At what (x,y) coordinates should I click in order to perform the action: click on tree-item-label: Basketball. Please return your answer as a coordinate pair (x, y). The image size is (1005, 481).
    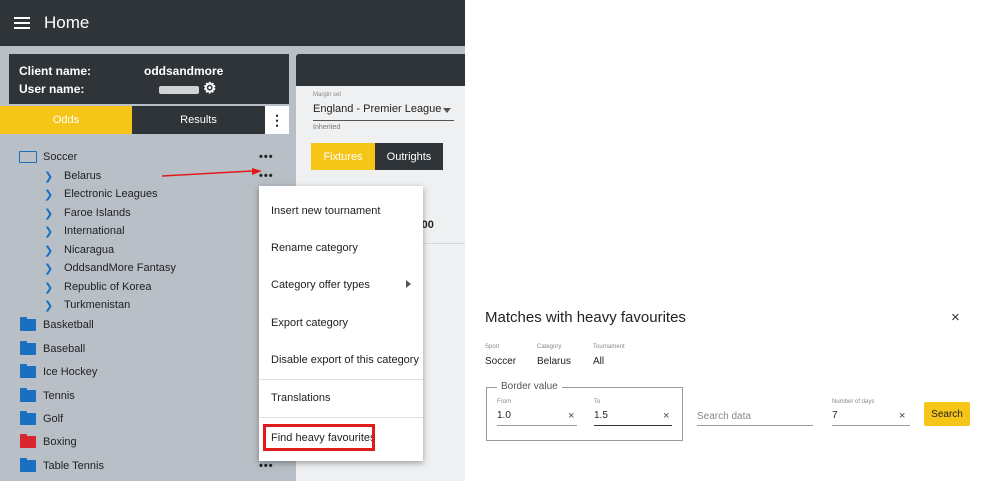
    Looking at the image, I should click on (68, 325).